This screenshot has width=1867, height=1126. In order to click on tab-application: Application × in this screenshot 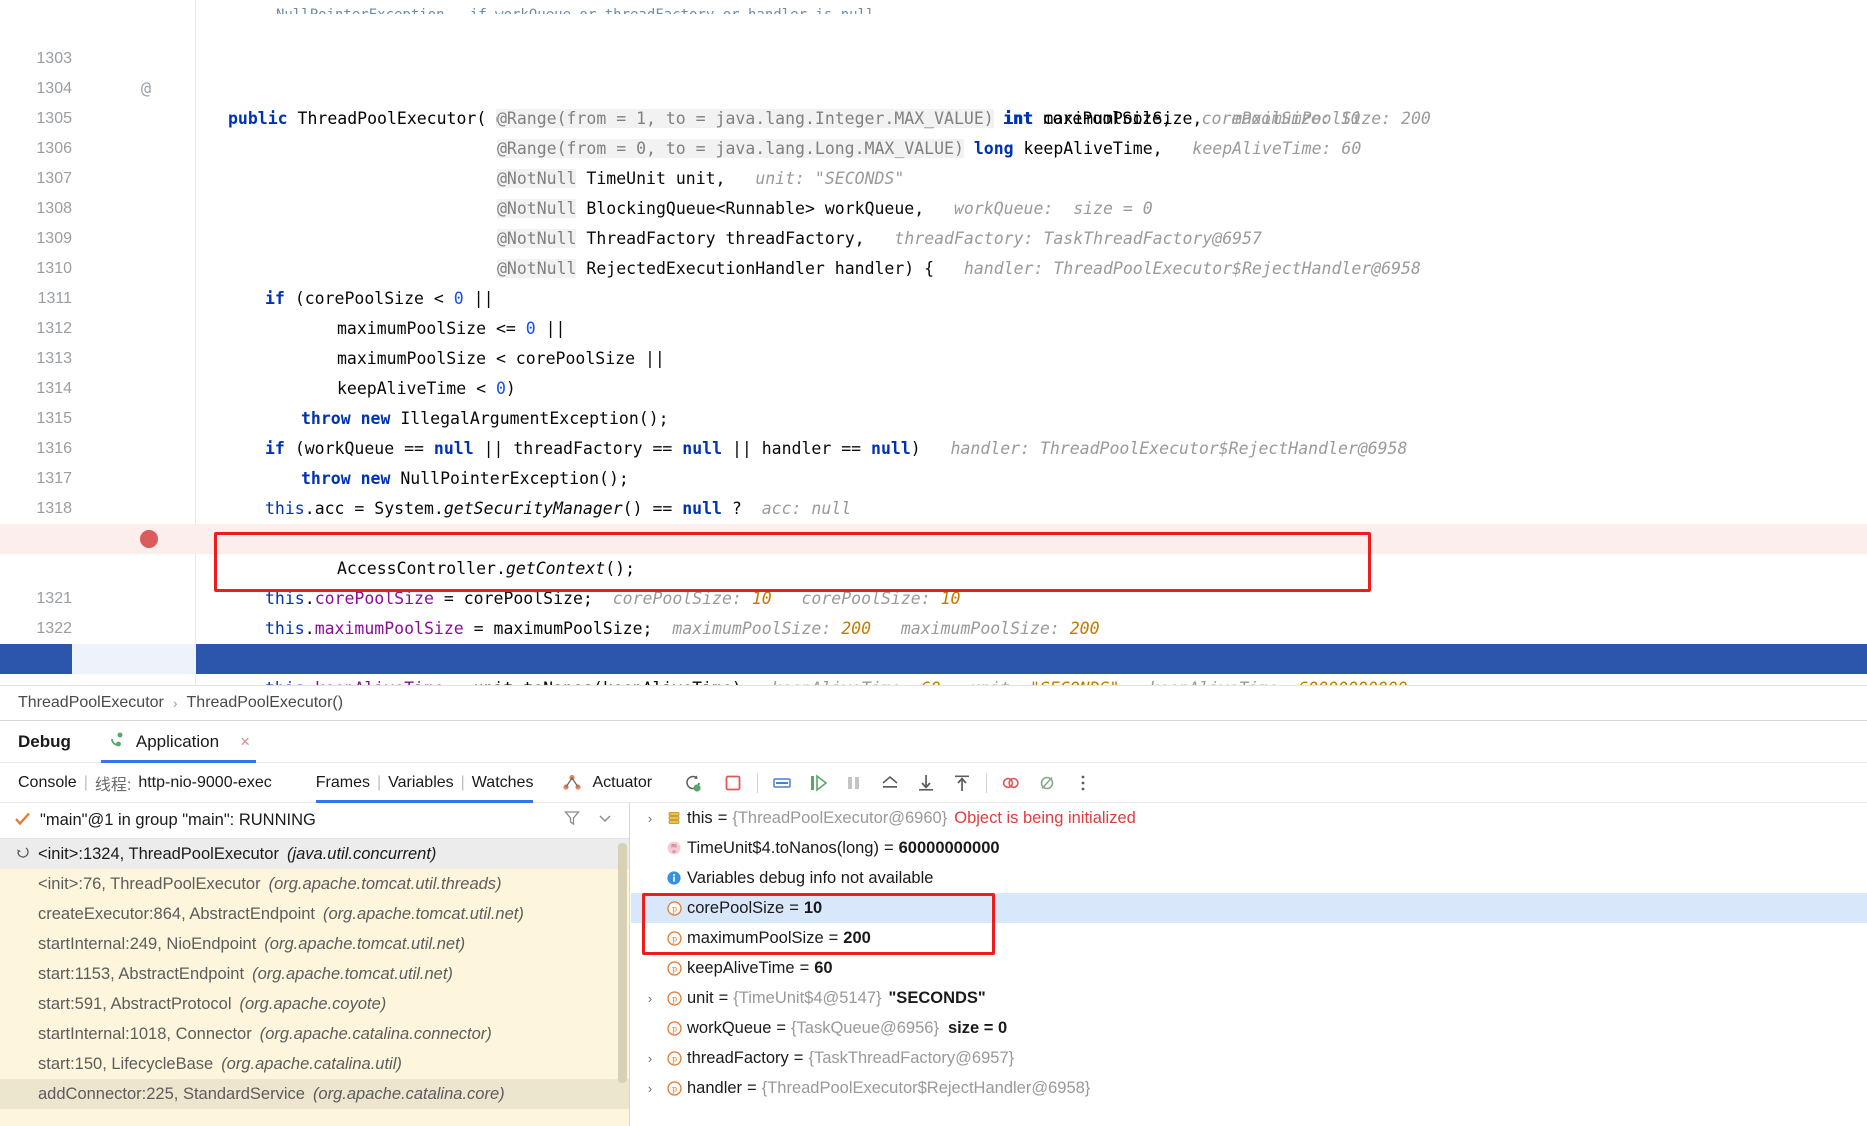, I will do `click(178, 742)`.